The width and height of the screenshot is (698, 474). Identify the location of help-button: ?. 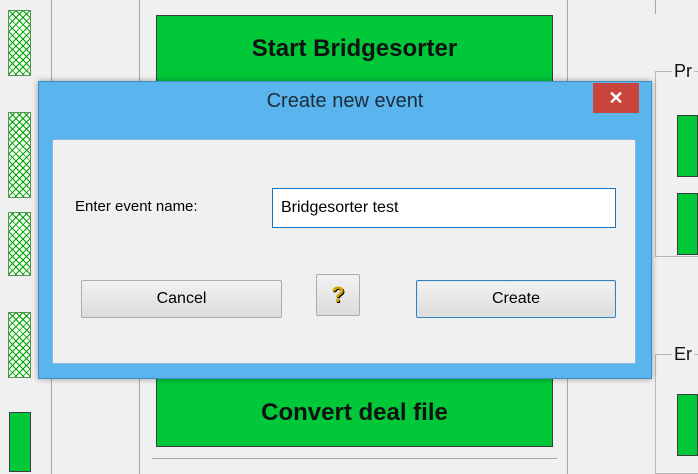
(338, 295).